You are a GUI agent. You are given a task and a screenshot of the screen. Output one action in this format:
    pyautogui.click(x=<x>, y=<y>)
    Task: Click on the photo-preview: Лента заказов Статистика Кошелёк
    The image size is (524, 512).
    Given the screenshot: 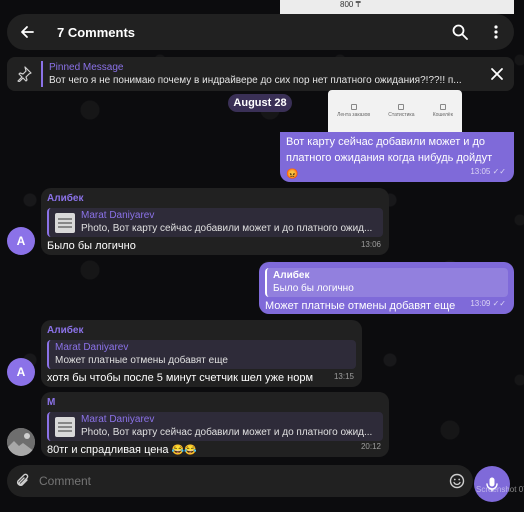 What is the action you would take?
    pyautogui.click(x=395, y=111)
    